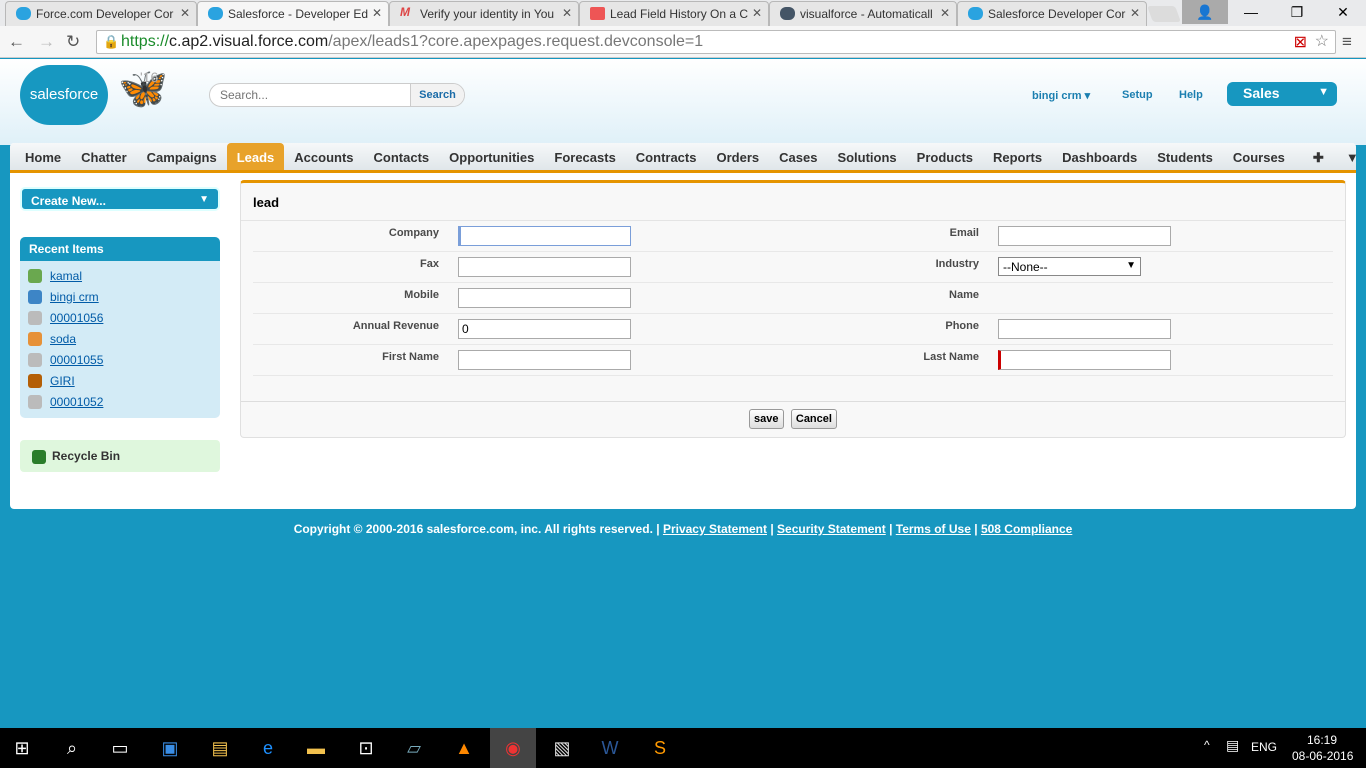 This screenshot has height=768, width=1366. Describe the element at coordinates (544, 236) in the screenshot. I see `company-input` at that location.